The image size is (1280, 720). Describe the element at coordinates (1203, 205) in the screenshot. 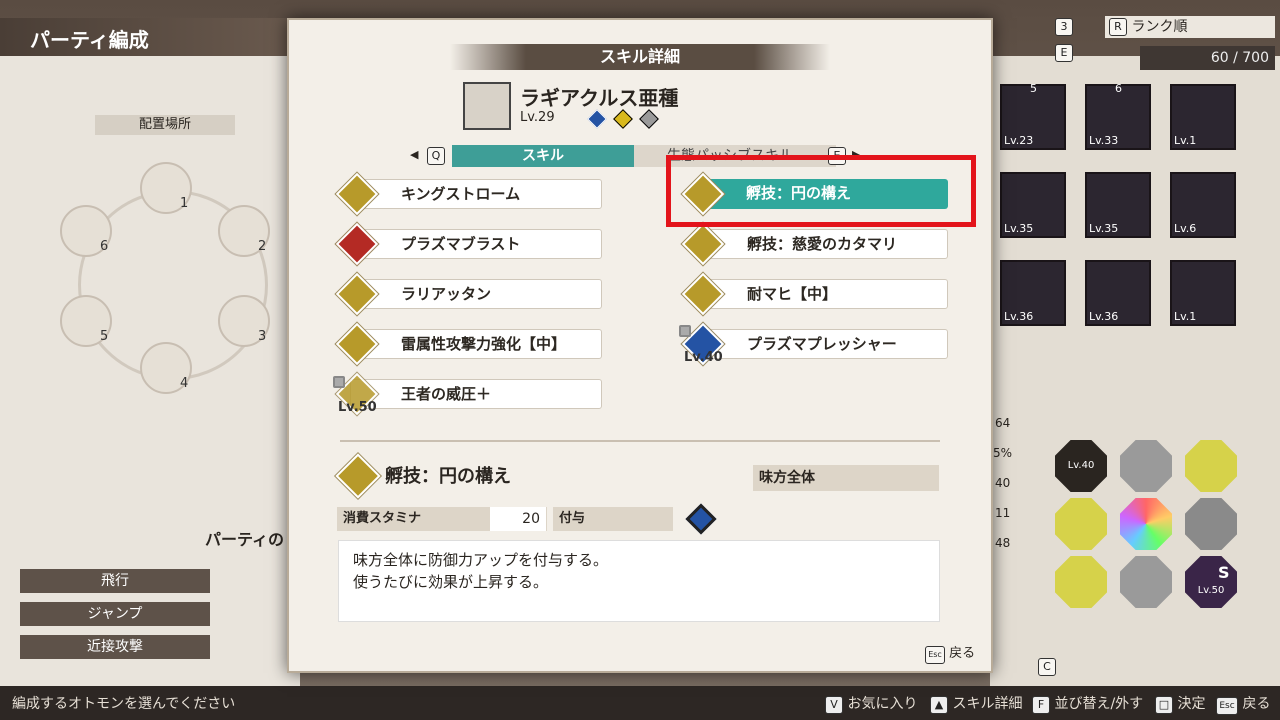

I see `monster-card: Lv.6` at that location.